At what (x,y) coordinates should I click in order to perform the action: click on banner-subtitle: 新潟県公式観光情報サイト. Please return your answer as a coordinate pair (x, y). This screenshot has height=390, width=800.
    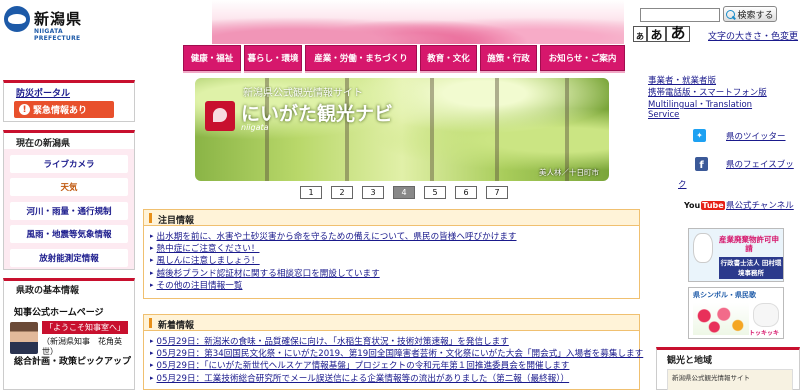
    Looking at the image, I should click on (303, 93).